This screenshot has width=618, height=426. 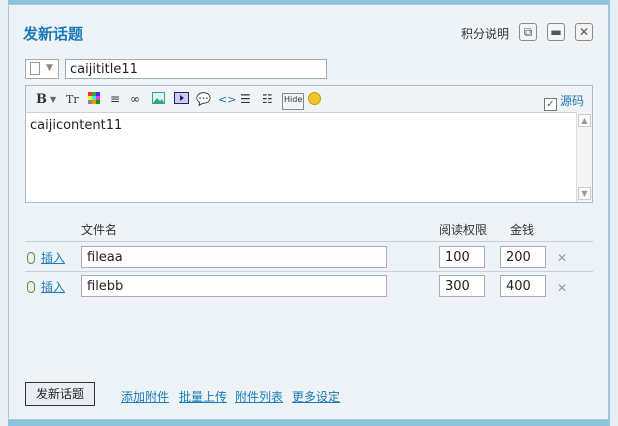 What do you see at coordinates (115, 99) in the screenshot?
I see `align-icon: ≡` at bounding box center [115, 99].